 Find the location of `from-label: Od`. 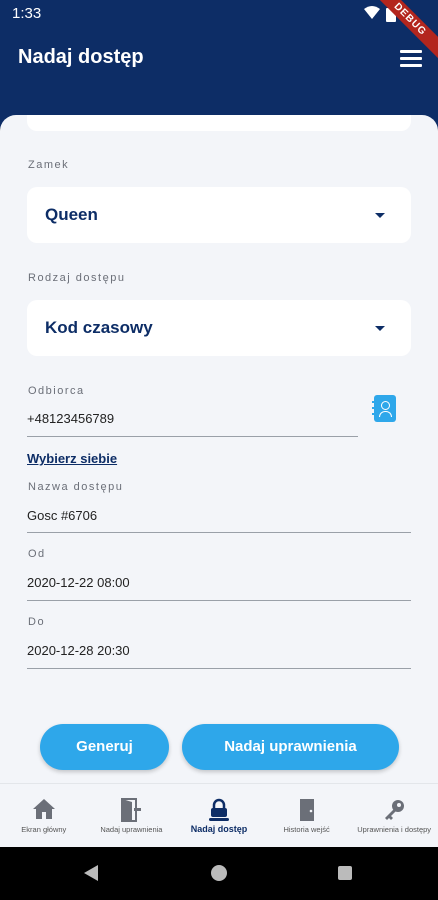

from-label: Od is located at coordinates (37, 554).